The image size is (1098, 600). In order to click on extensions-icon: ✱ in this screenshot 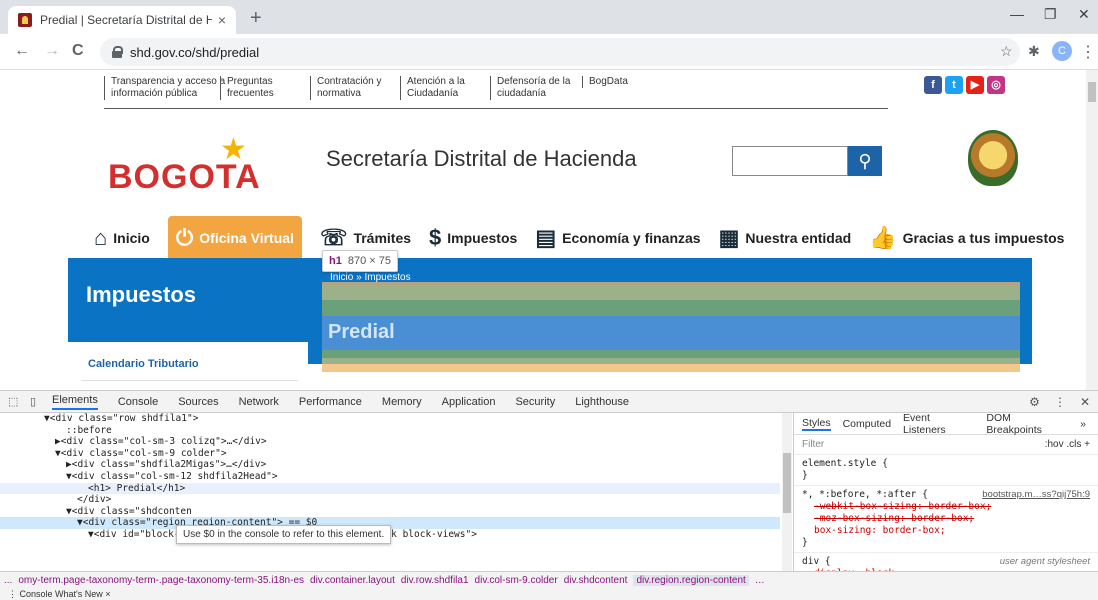, I will do `click(1034, 51)`.